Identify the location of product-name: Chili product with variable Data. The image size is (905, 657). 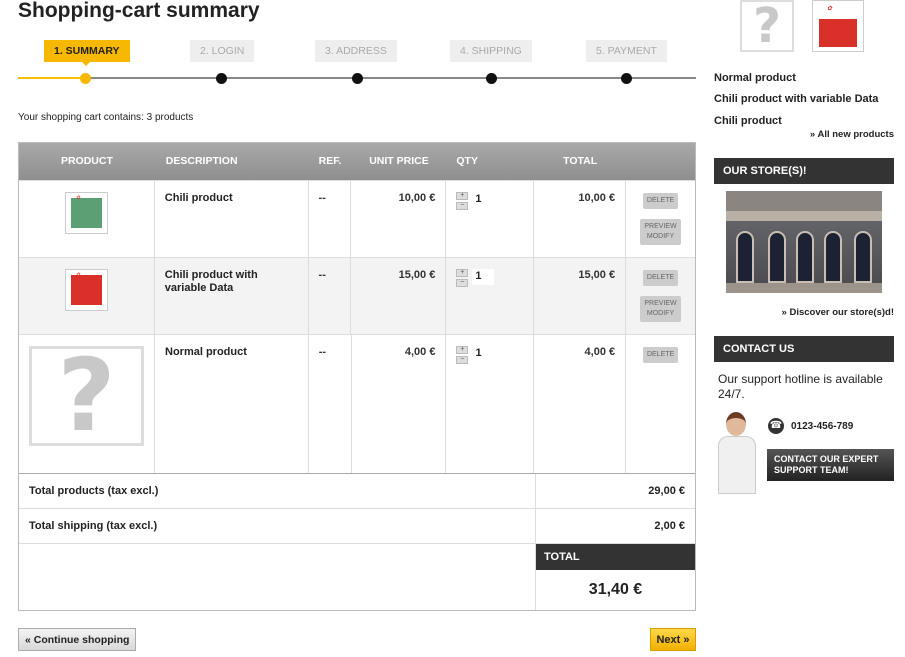
(232, 296).